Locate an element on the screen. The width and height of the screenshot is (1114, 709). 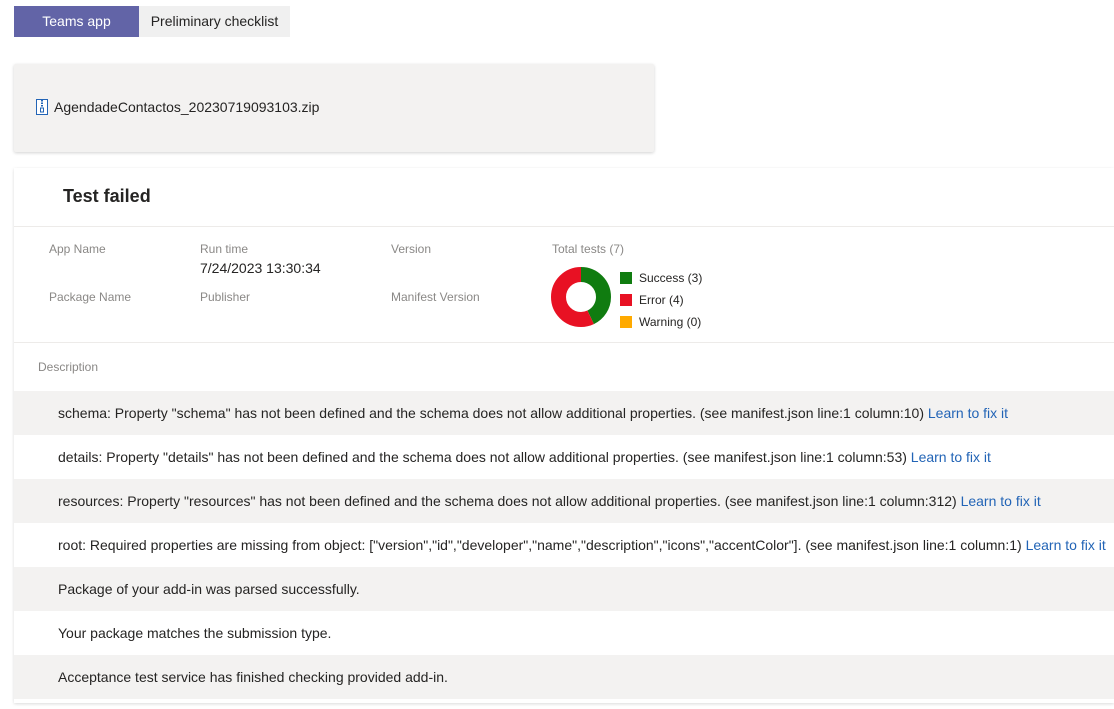
legend-swatch-success is located at coordinates (626, 278).